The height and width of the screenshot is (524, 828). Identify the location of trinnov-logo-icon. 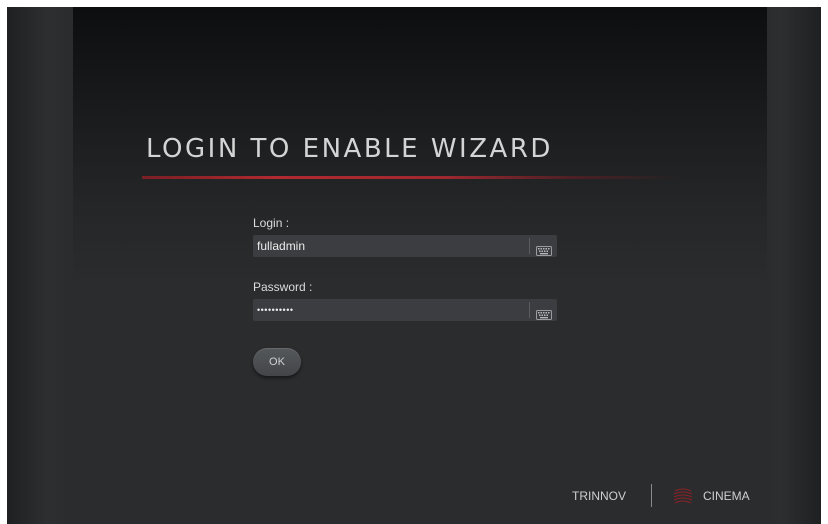
(683, 496).